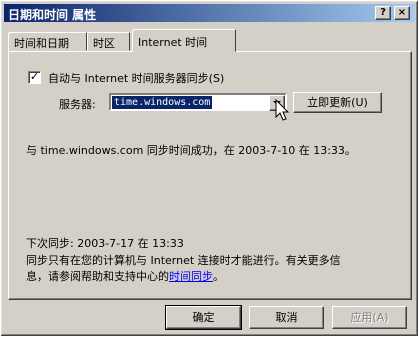 This screenshot has width=419, height=337. I want to click on server-label: 服务器:, so click(77, 104).